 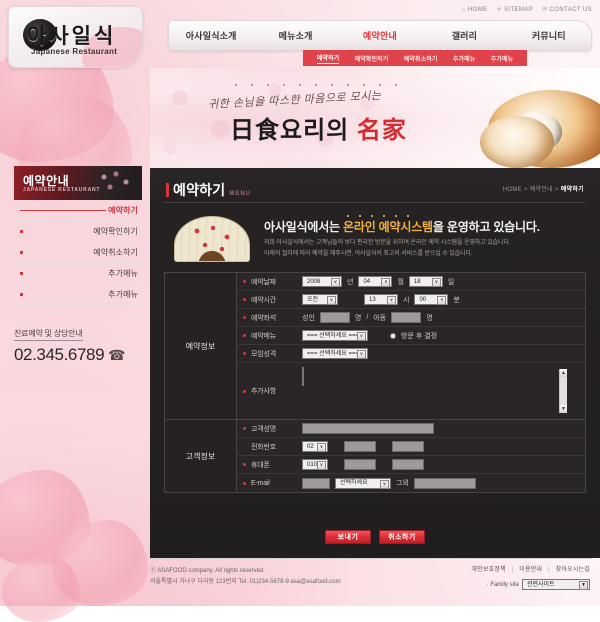 I want to click on select-menu: === 선택하세요 === ∨, so click(x=335, y=335).